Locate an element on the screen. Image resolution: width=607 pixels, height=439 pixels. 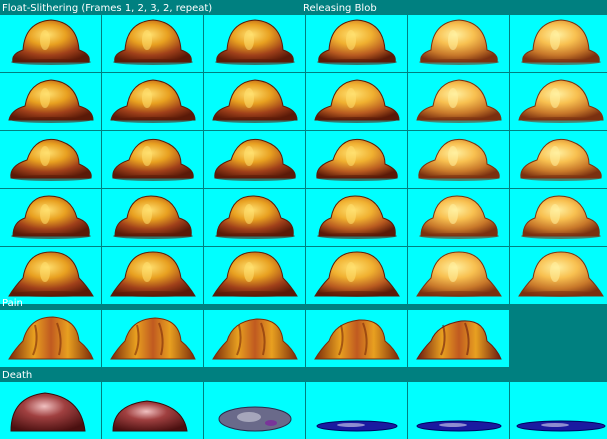
sprite-frame-r5-c4 is located at coordinates (356, 275).